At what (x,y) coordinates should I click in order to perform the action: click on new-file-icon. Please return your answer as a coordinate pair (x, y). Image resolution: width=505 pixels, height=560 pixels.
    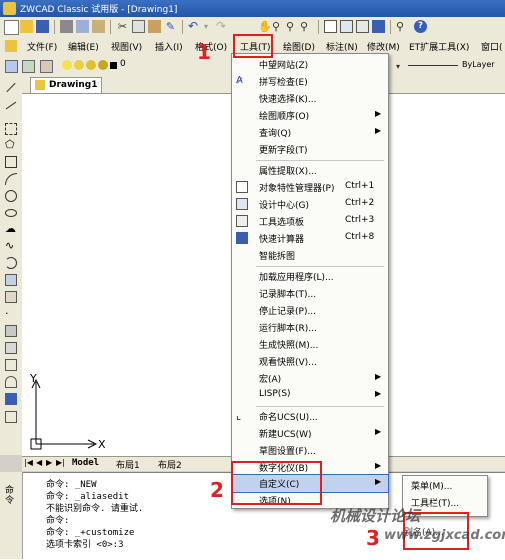
    Looking at the image, I should click on (11, 27).